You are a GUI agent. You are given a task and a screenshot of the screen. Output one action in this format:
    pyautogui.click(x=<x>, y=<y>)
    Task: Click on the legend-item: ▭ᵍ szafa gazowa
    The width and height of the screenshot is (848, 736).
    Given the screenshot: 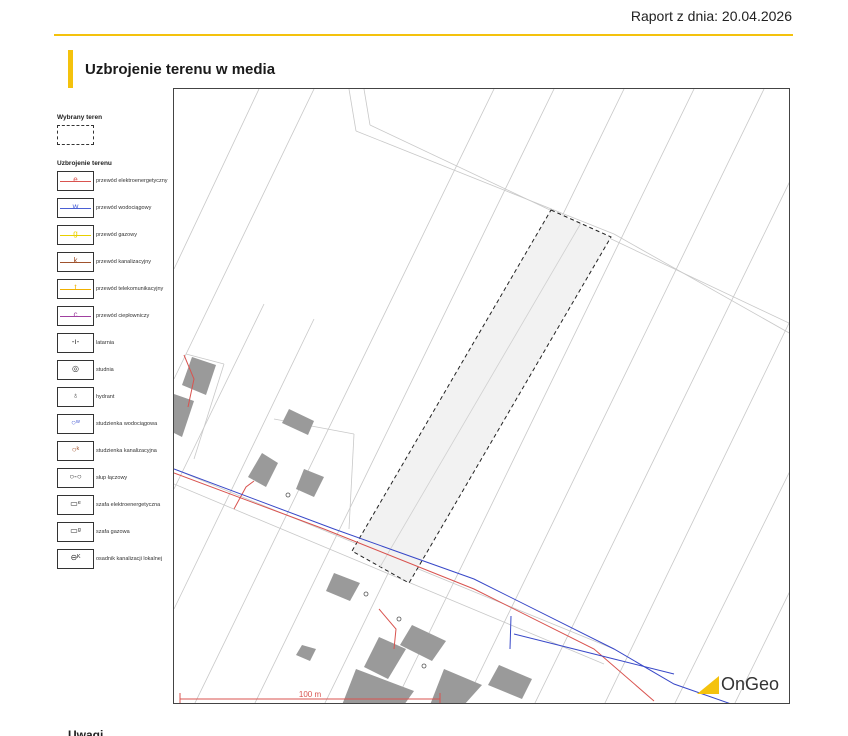 What is the action you would take?
    pyautogui.click(x=115, y=532)
    